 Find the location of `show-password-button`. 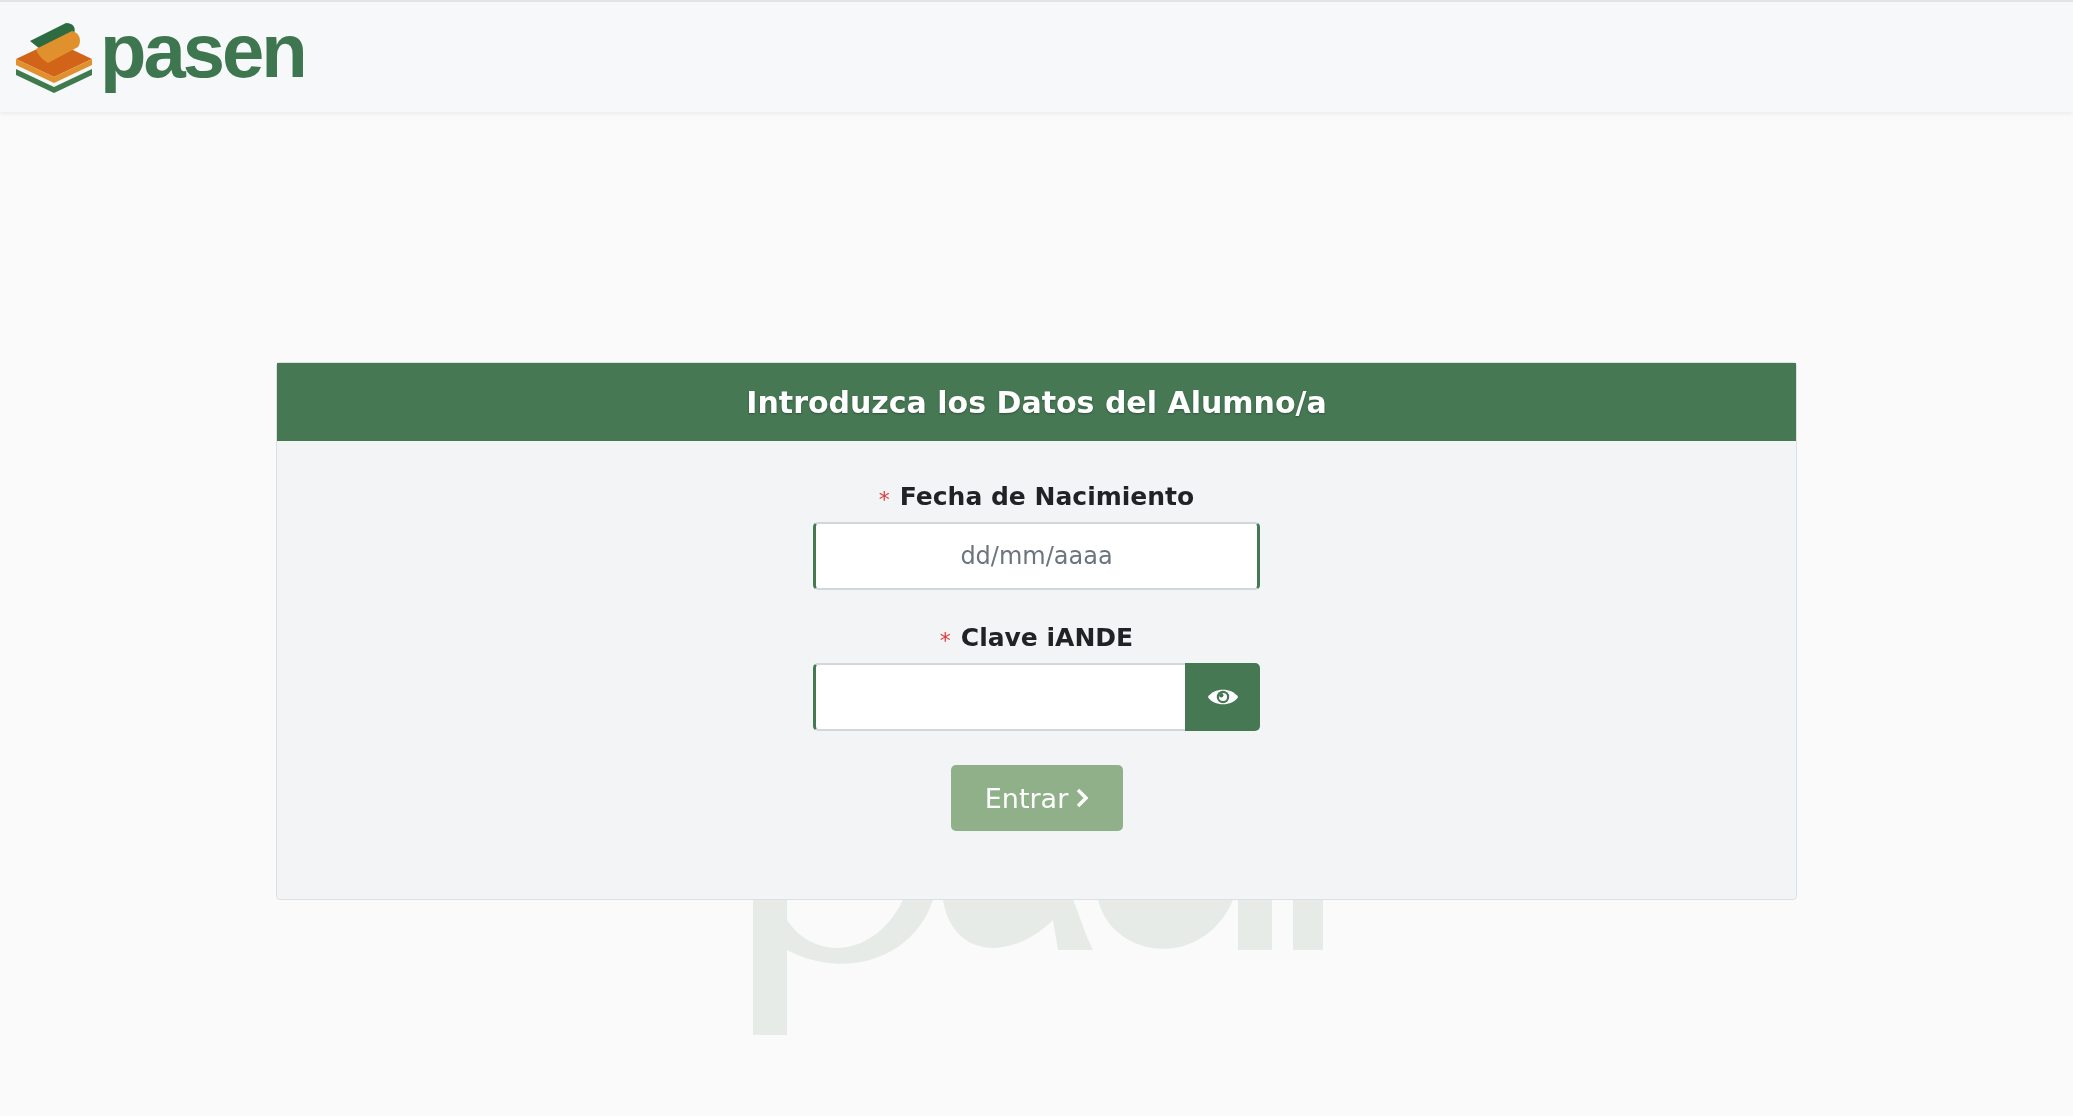

show-password-button is located at coordinates (1222, 697).